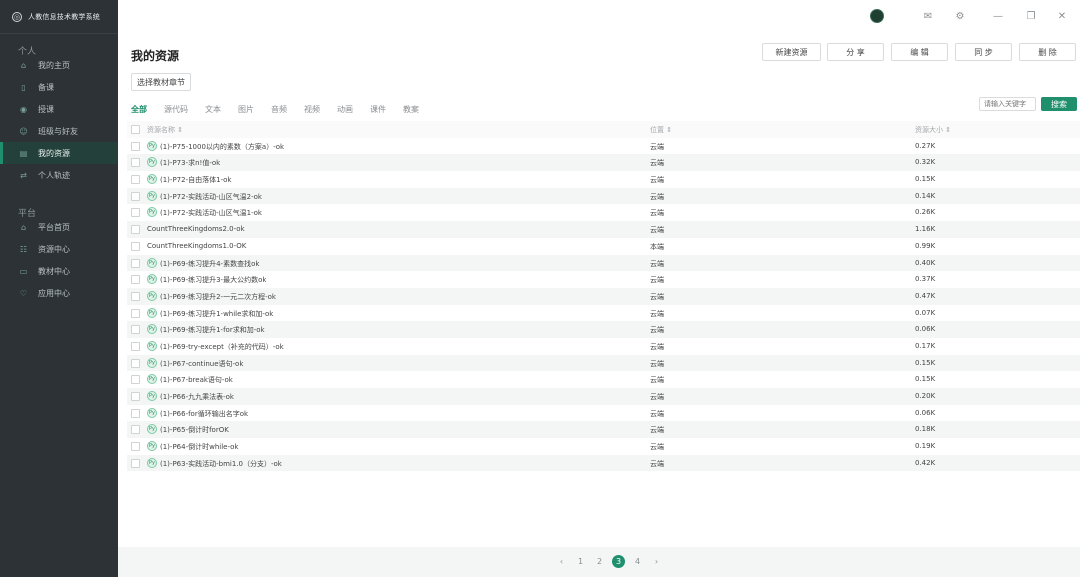  What do you see at coordinates (176, 109) in the screenshot?
I see `tab: 源代码` at bounding box center [176, 109].